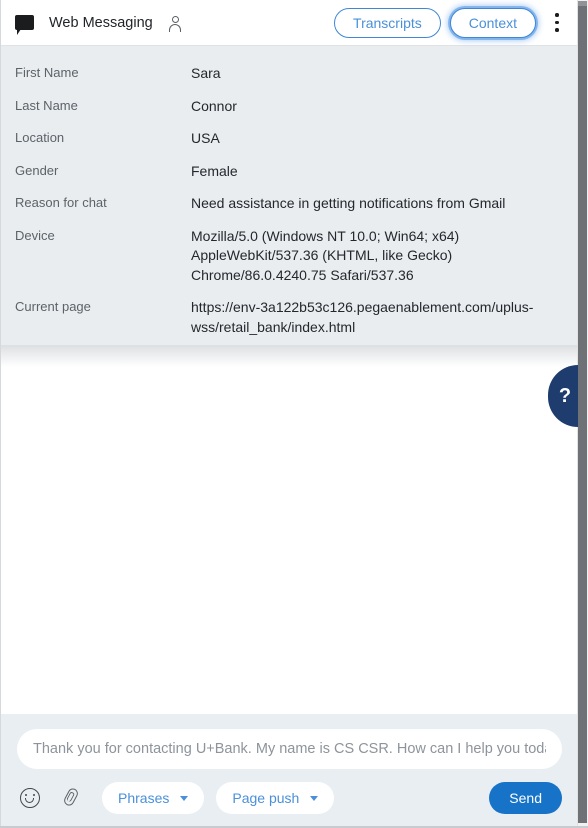 This screenshot has width=588, height=828. I want to click on context-value-line: USA, so click(205, 138).